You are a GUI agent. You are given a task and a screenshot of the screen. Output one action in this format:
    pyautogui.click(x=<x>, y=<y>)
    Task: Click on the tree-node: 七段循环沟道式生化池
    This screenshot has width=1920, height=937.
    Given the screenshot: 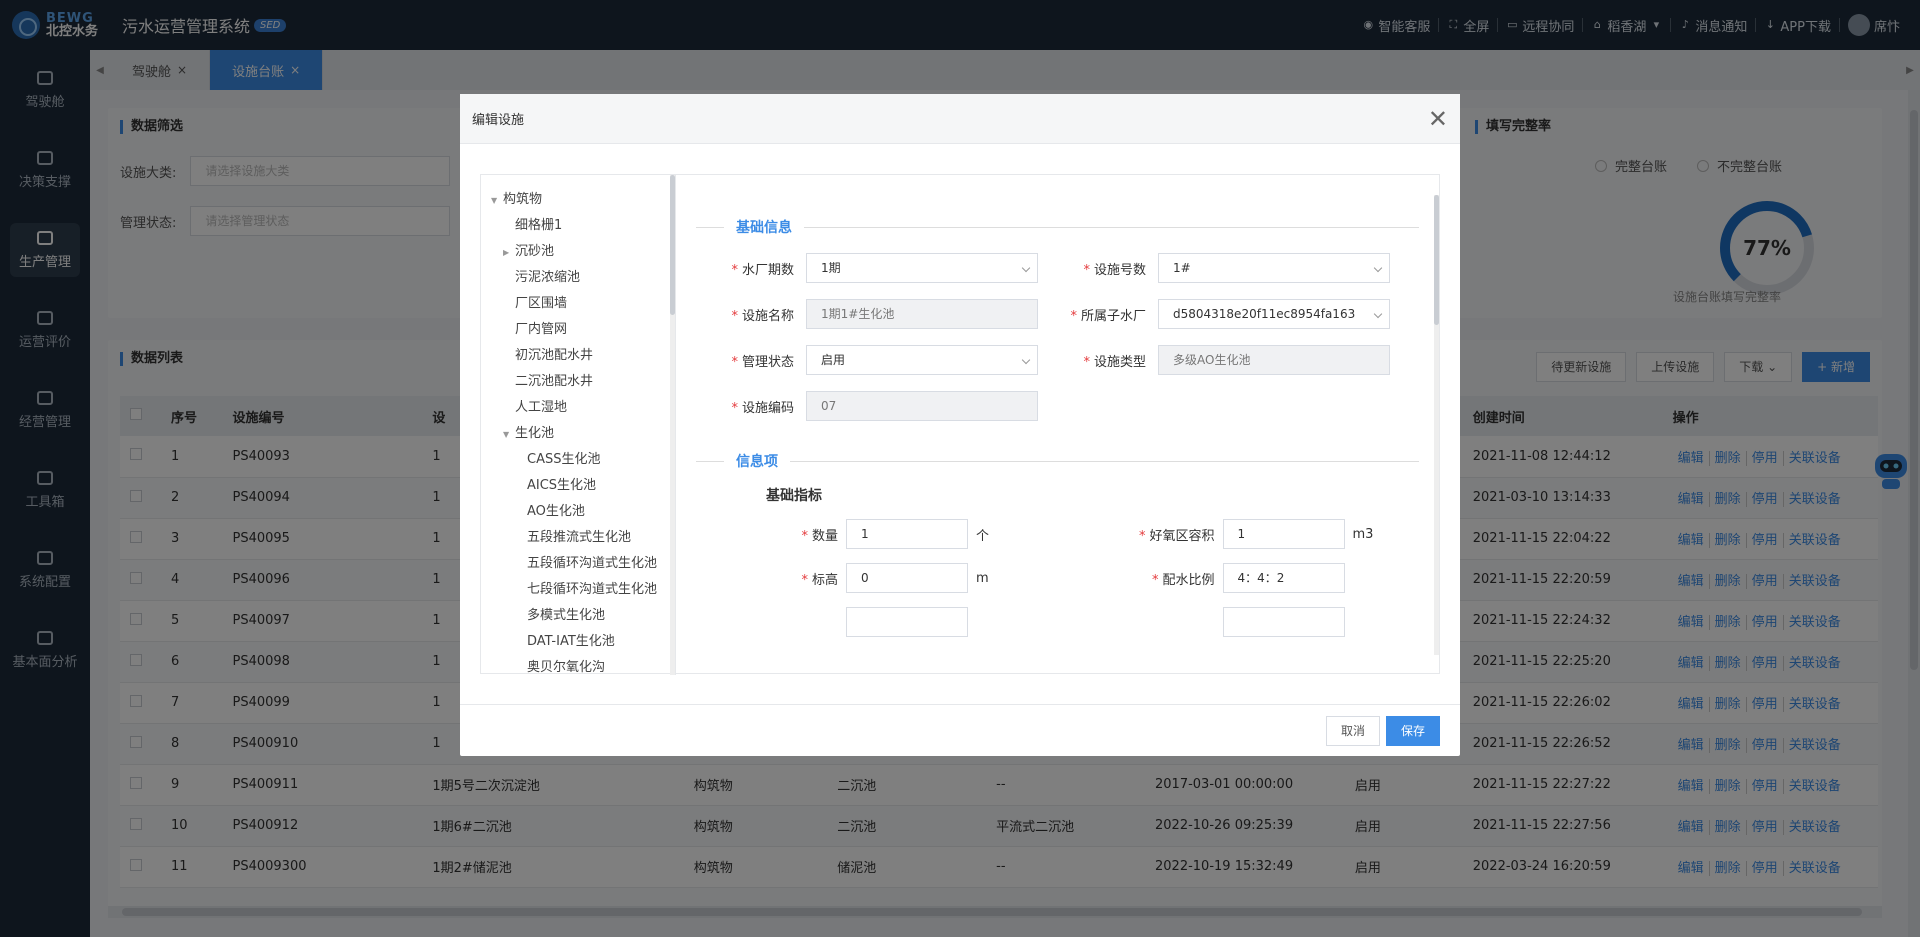 What is the action you would take?
    pyautogui.click(x=578, y=590)
    